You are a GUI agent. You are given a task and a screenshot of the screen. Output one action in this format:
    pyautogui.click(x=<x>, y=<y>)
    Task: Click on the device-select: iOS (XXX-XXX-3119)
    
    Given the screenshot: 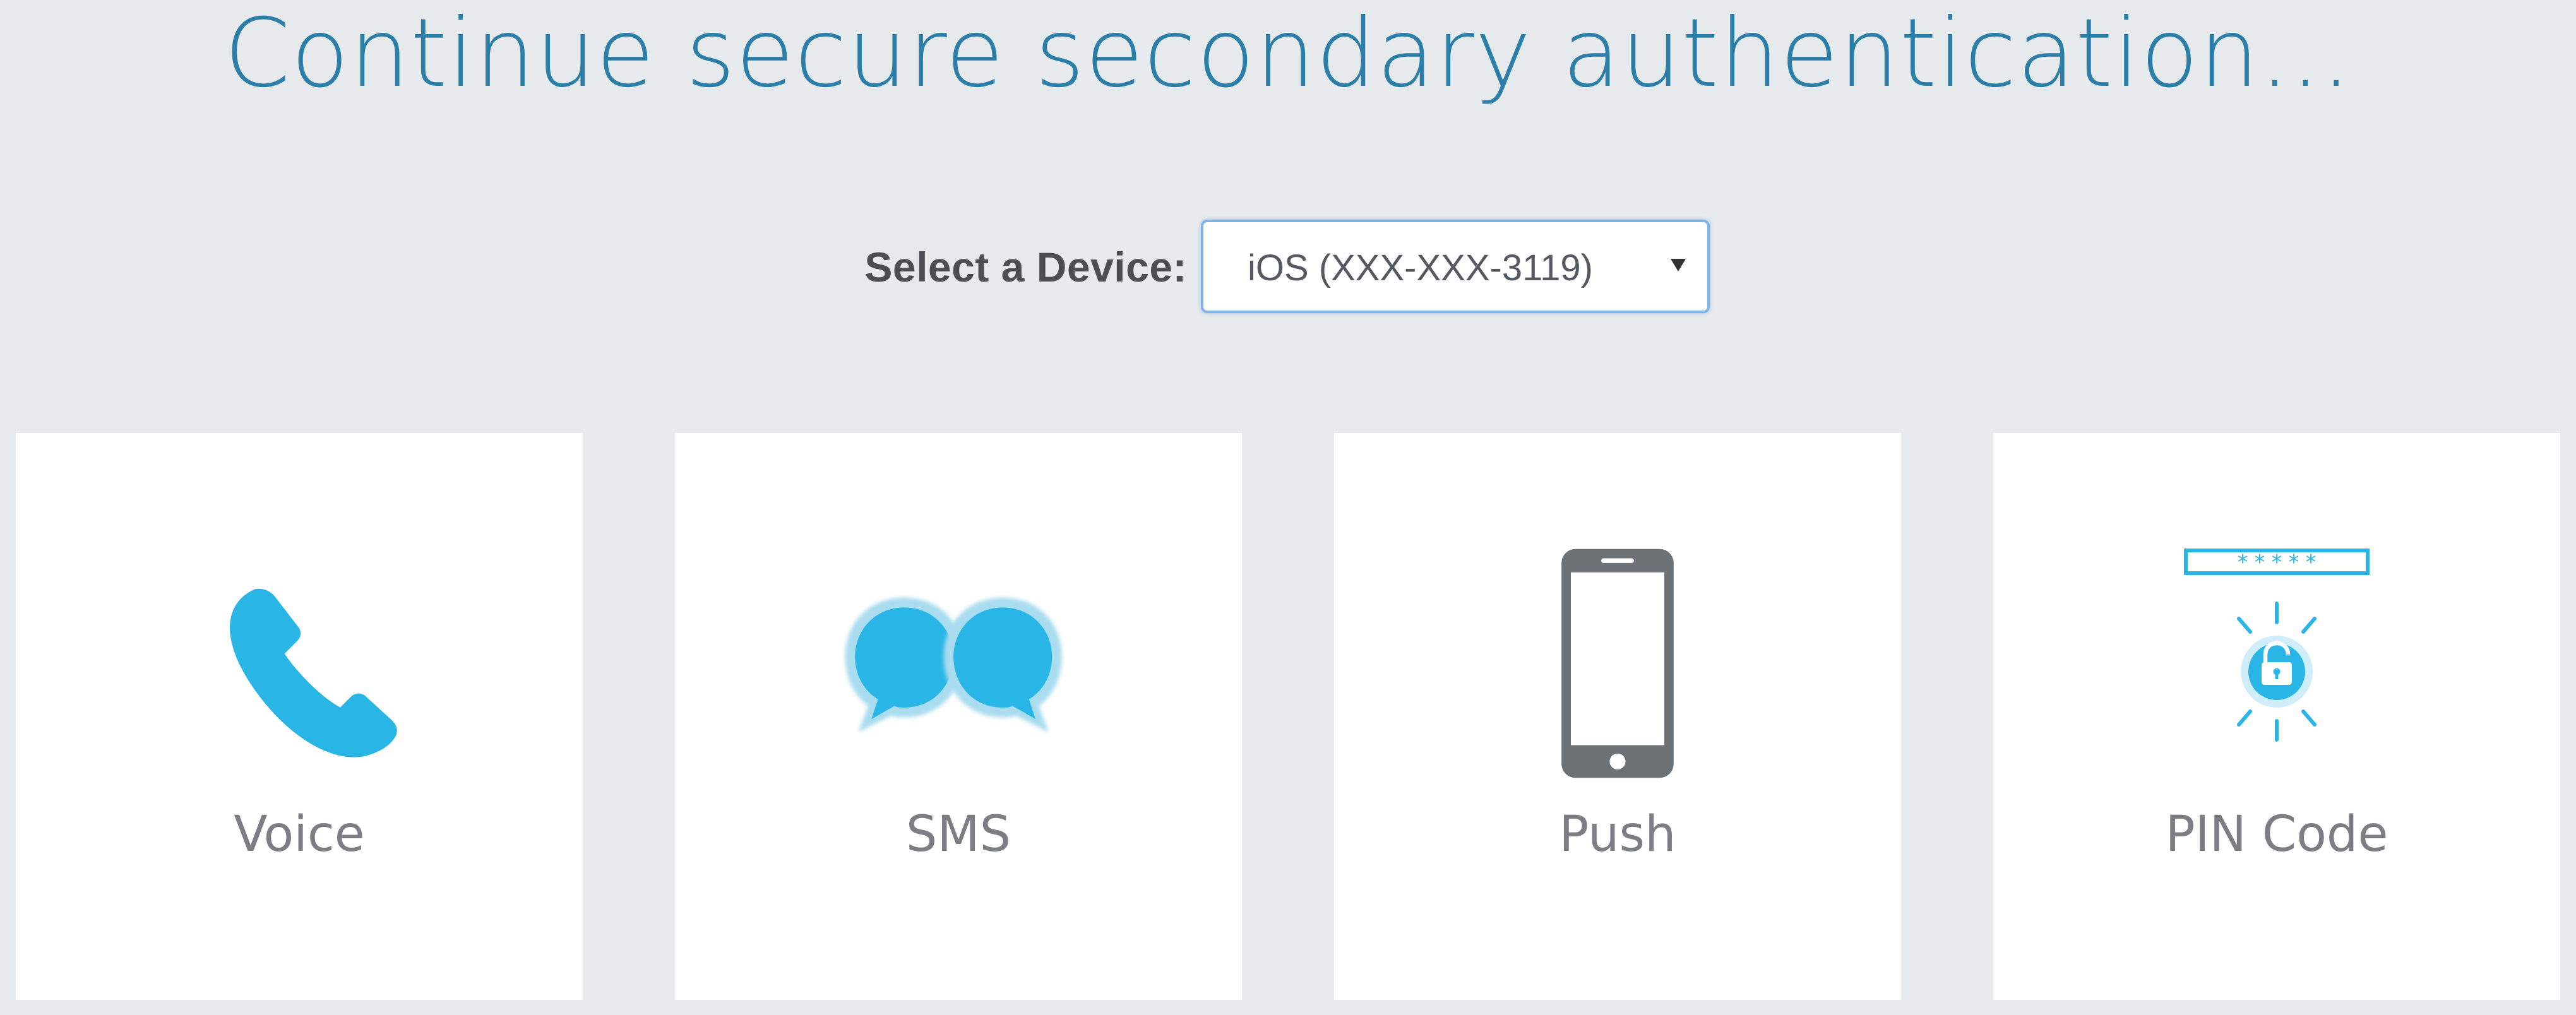 What is the action you would take?
    pyautogui.click(x=1455, y=266)
    